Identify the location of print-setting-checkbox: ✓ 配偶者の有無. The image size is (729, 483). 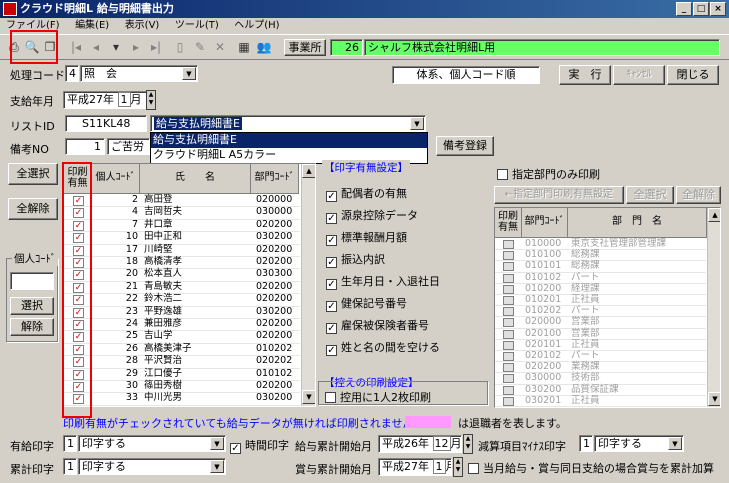
(366, 193).